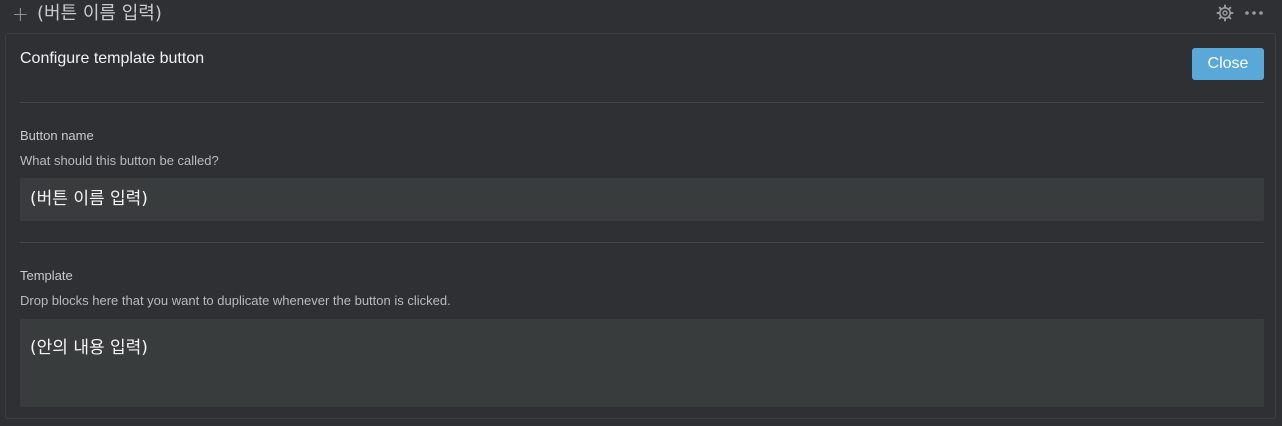 This screenshot has width=1282, height=426. I want to click on plus-icon: +, so click(20, 14).